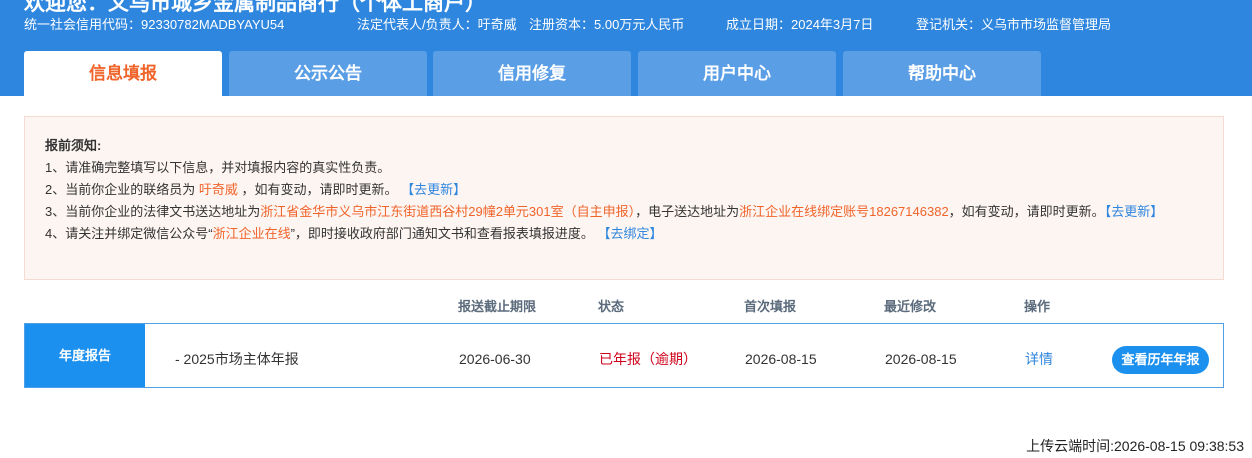 This screenshot has height=458, width=1252. I want to click on notice-title: 报前须知:, so click(73, 145).